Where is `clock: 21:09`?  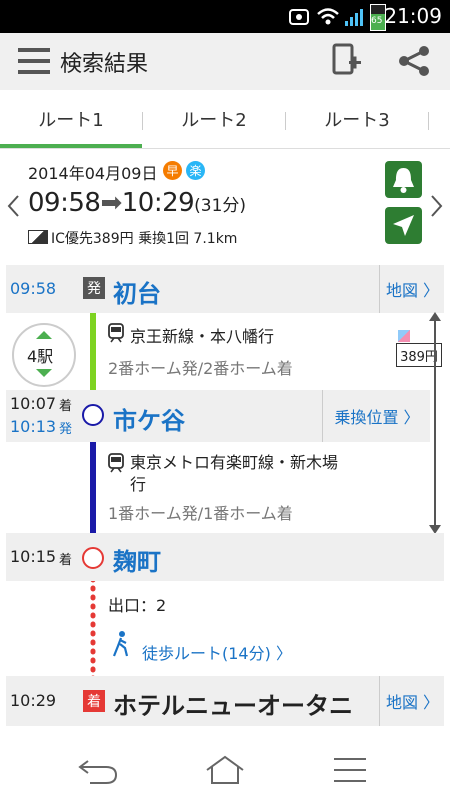 clock: 21:09 is located at coordinates (413, 16).